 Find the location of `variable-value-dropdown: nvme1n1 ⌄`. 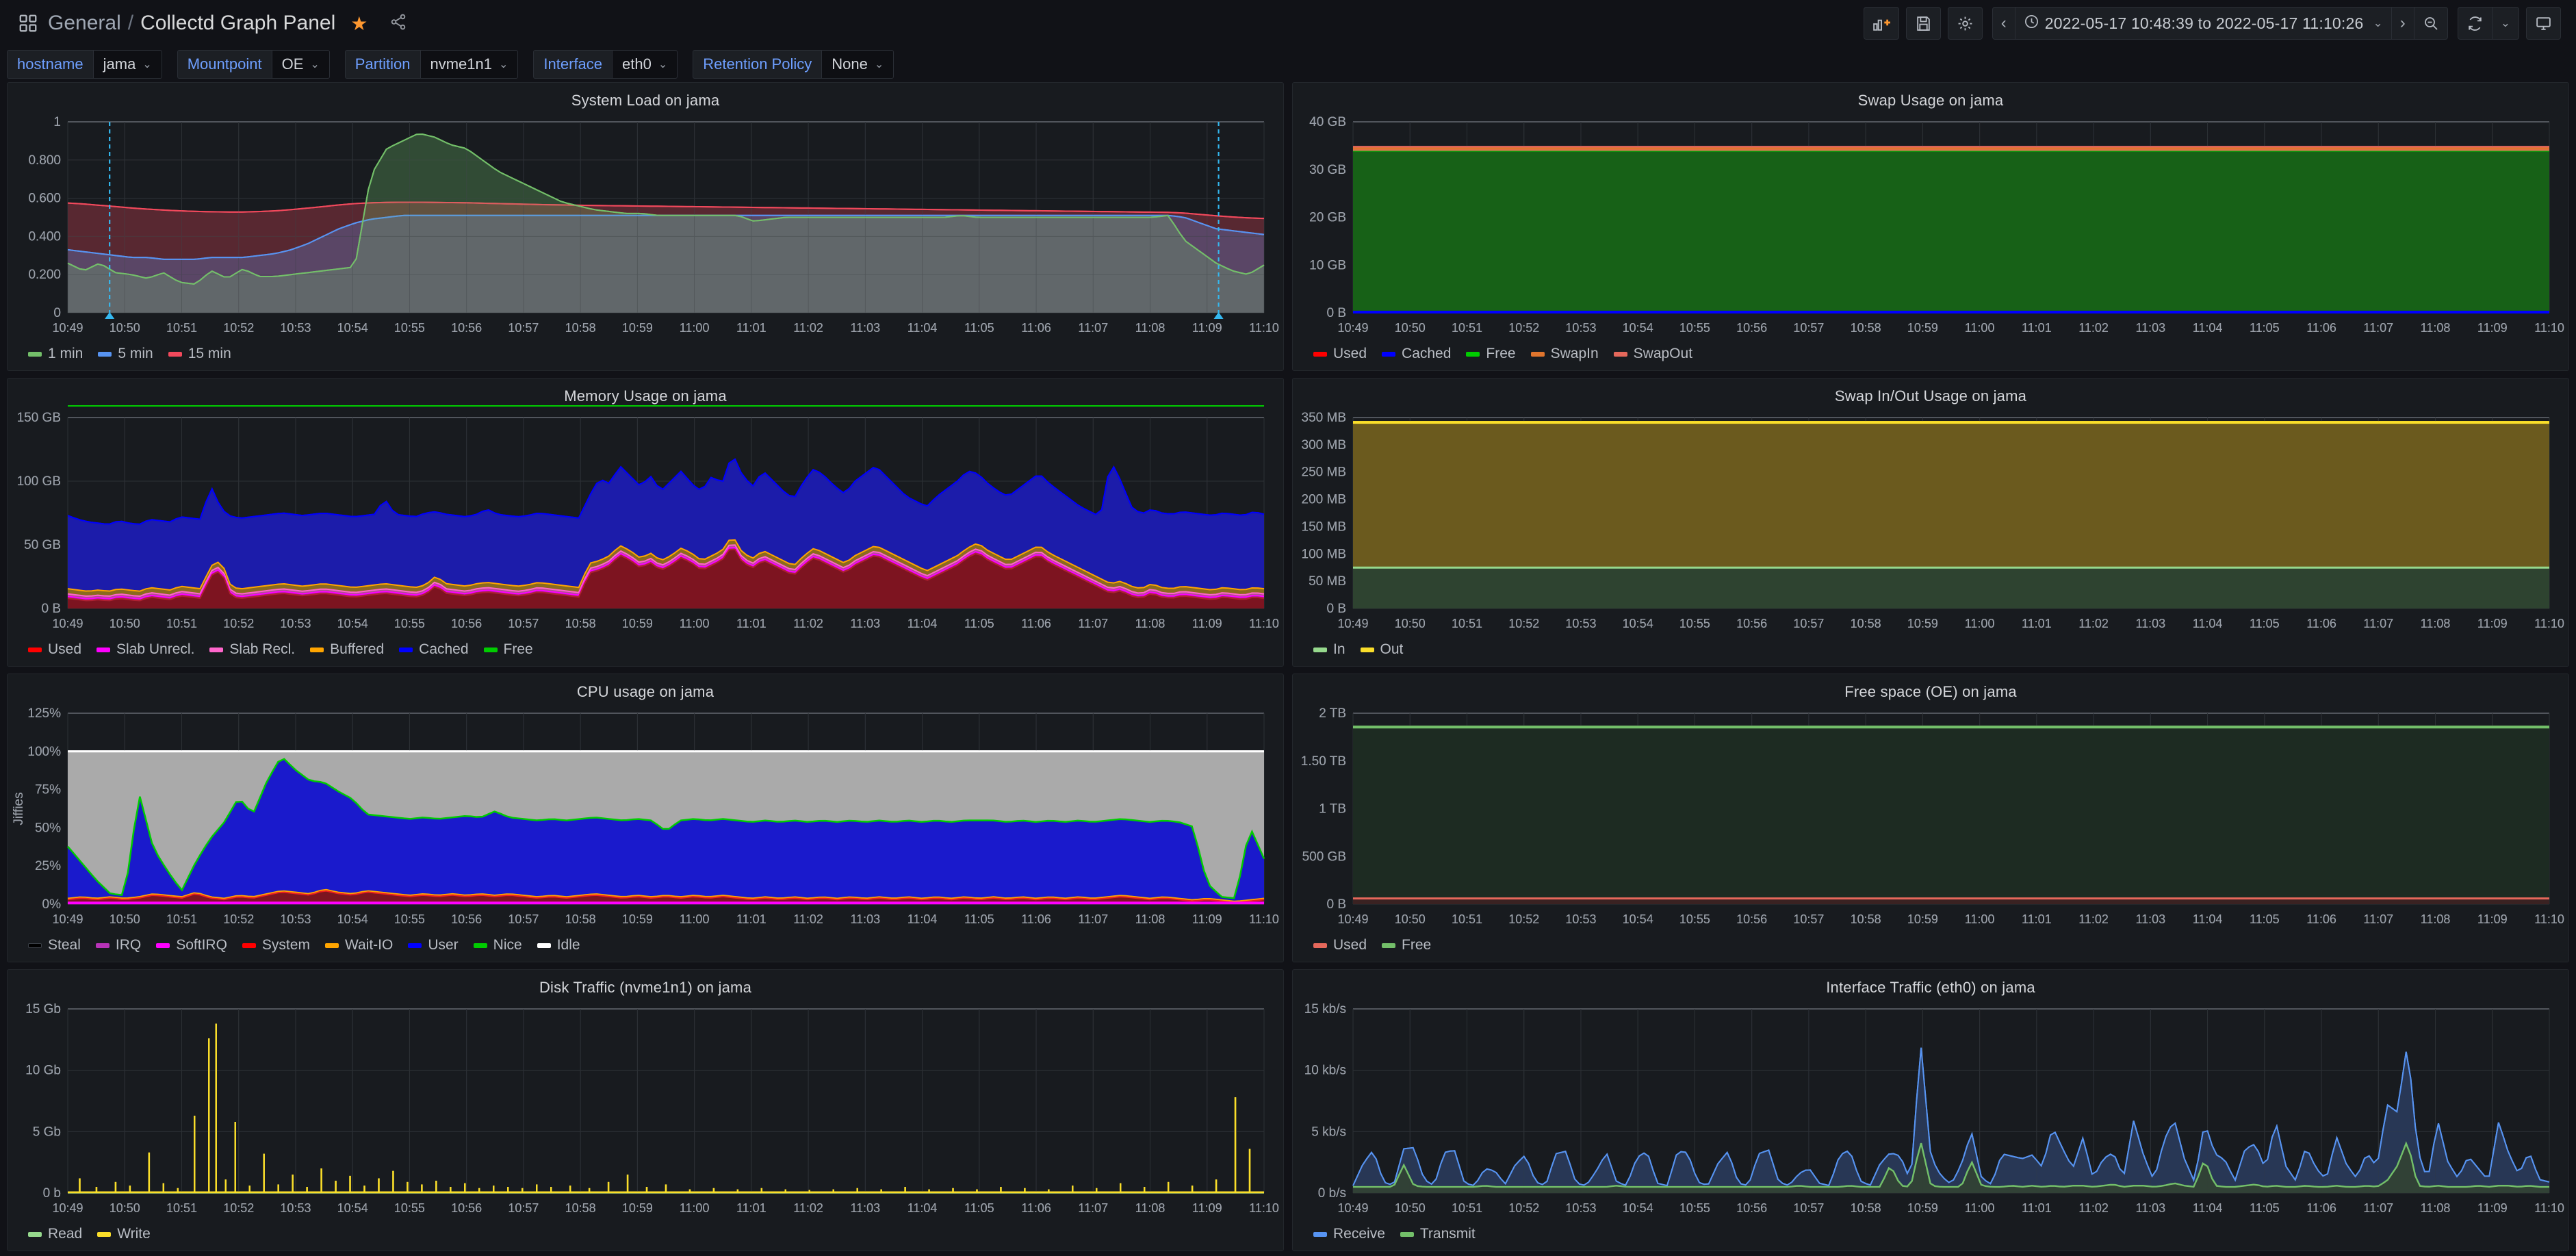

variable-value-dropdown: nvme1n1 ⌄ is located at coordinates (469, 64).